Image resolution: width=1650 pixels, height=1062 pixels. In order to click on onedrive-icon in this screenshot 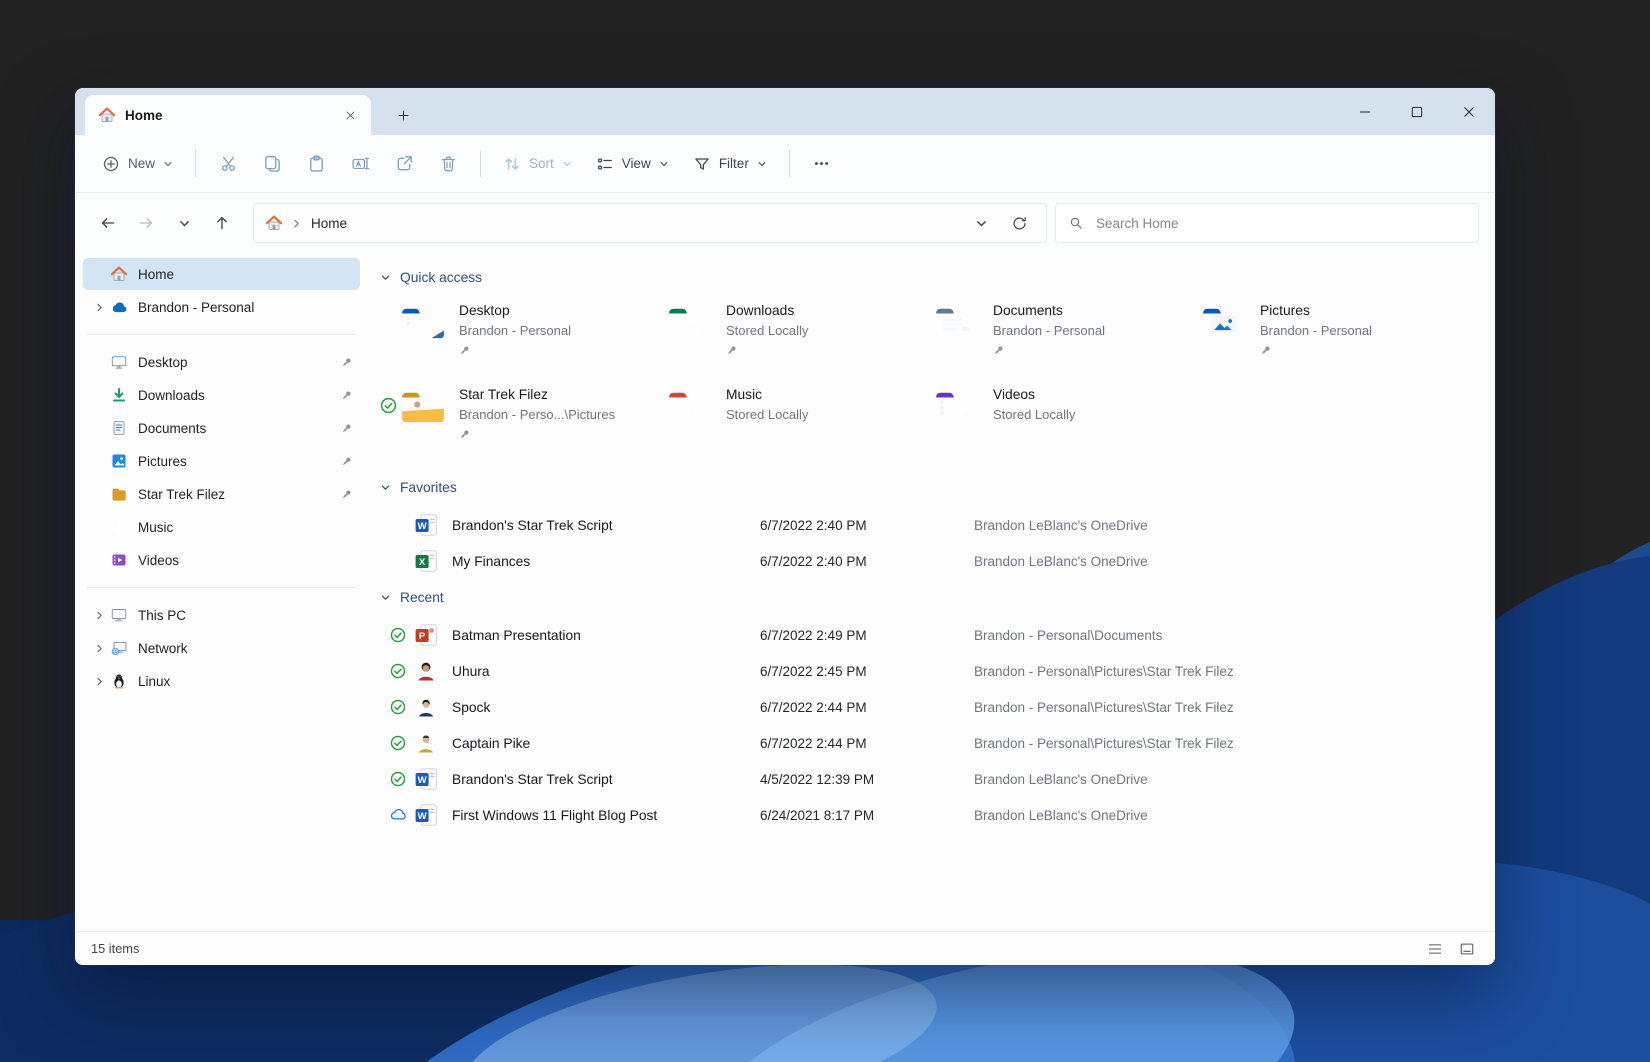, I will do `click(119, 307)`.